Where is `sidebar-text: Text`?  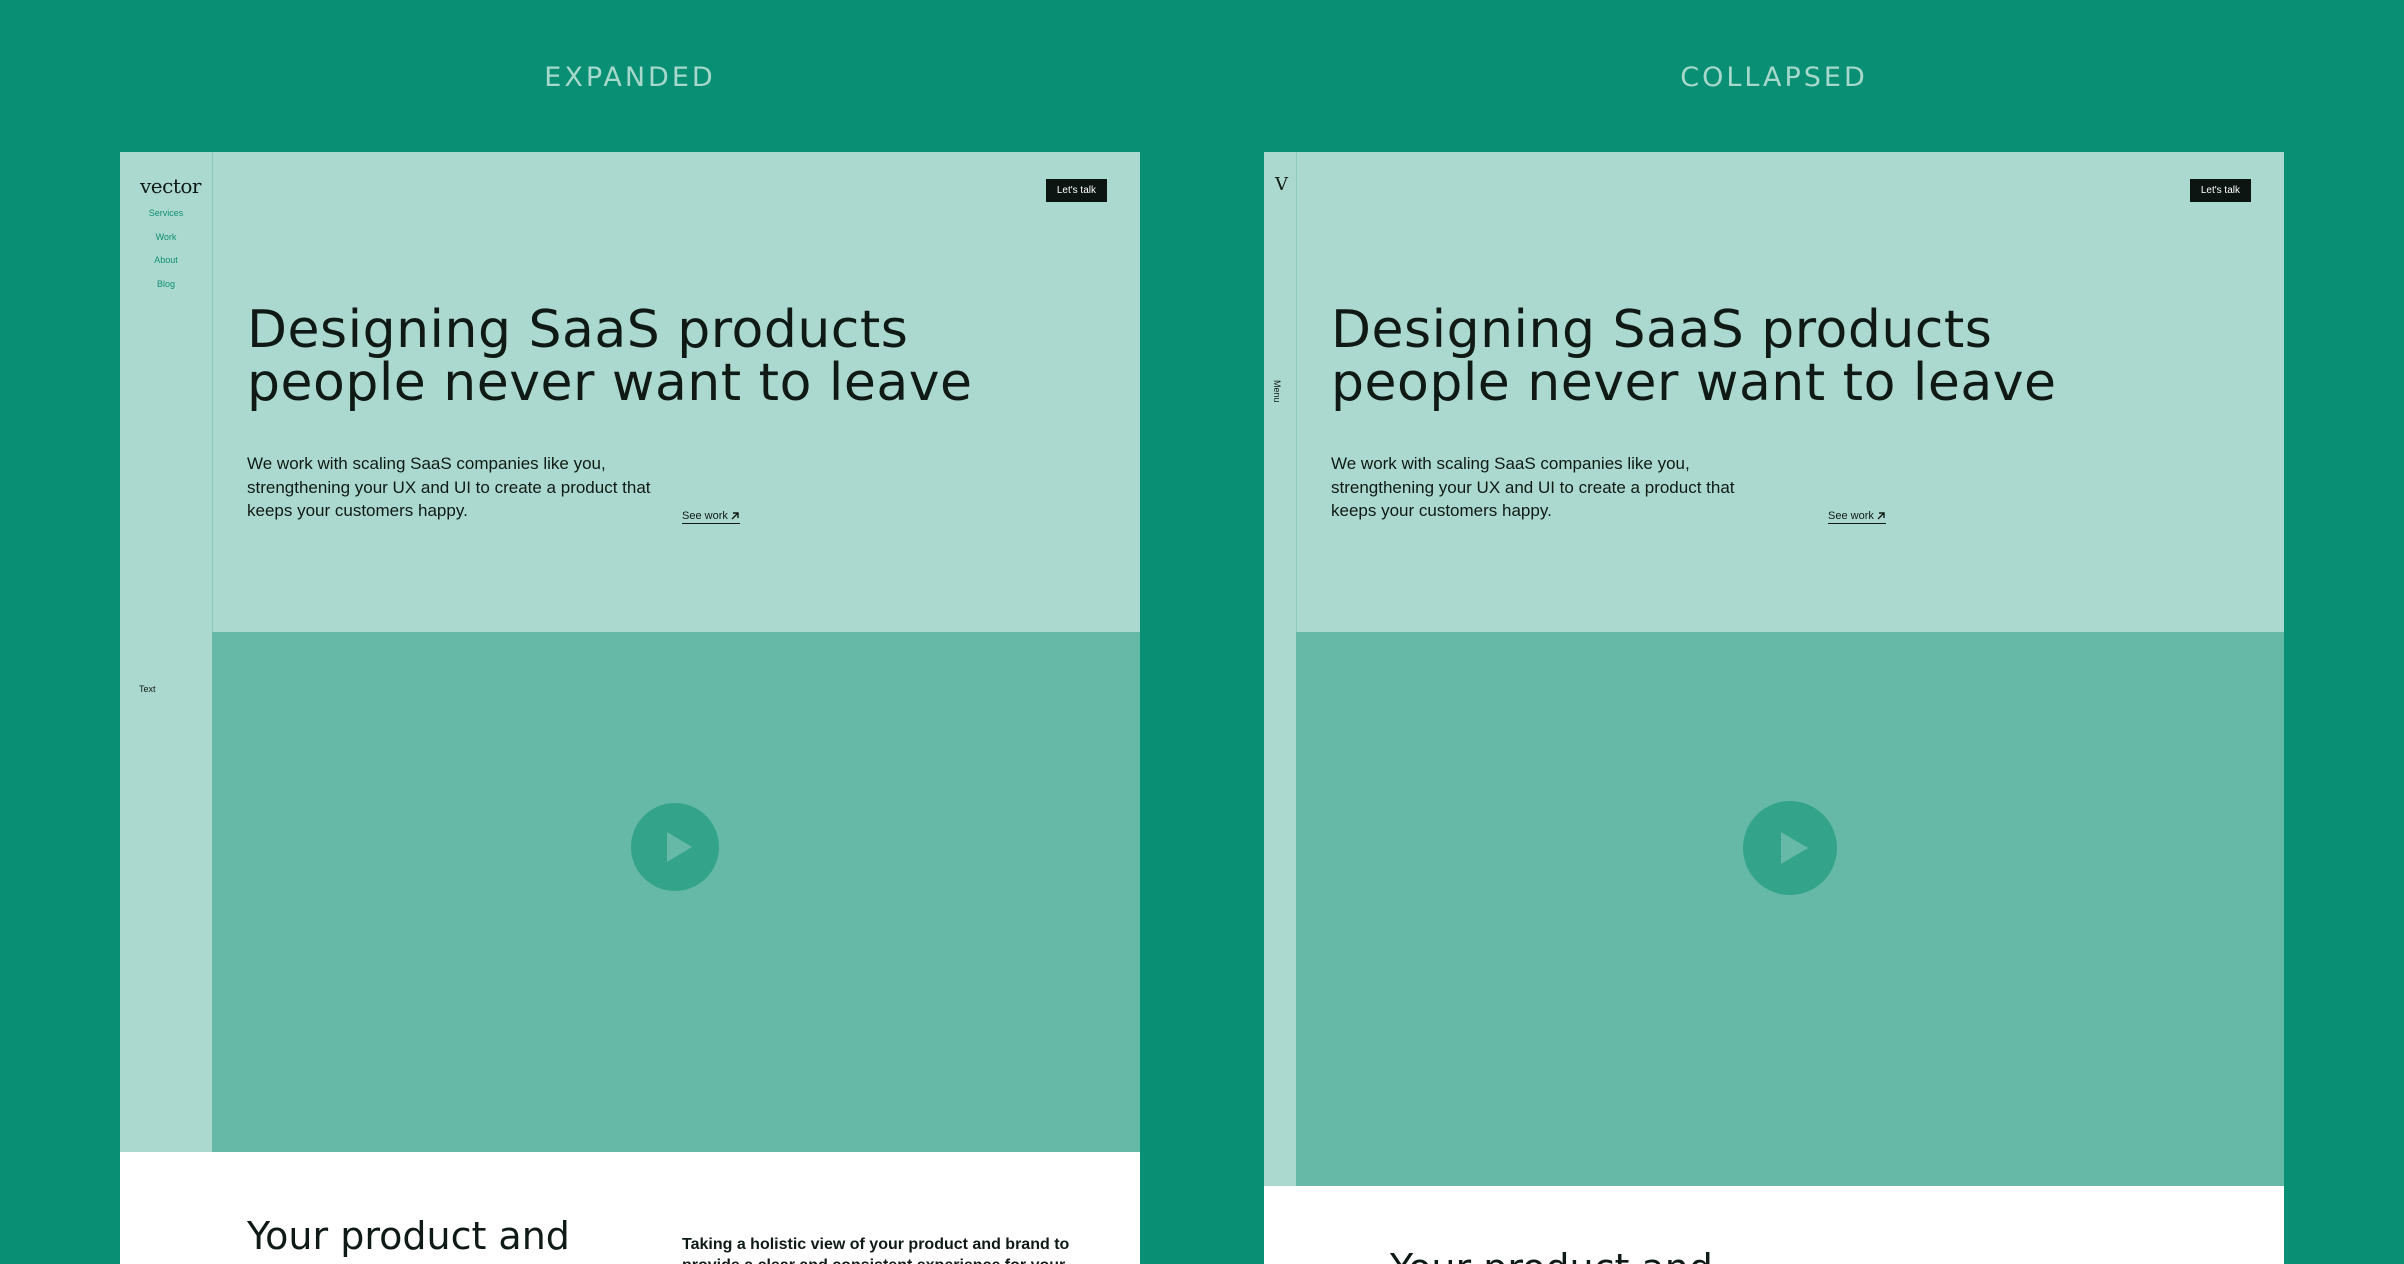 sidebar-text: Text is located at coordinates (147, 689).